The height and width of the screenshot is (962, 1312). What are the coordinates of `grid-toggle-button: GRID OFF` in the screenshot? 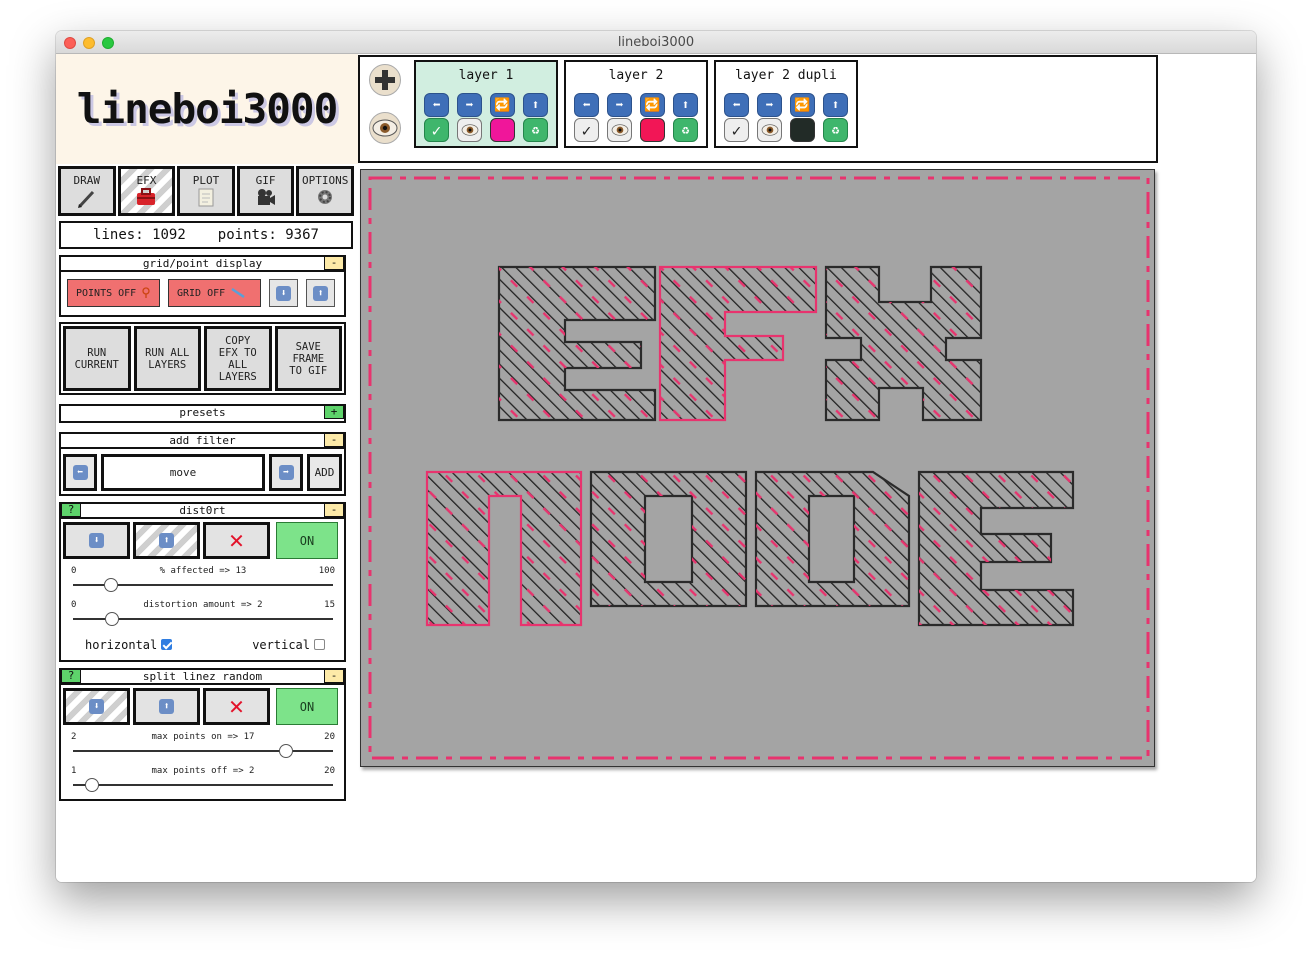 It's located at (214, 293).